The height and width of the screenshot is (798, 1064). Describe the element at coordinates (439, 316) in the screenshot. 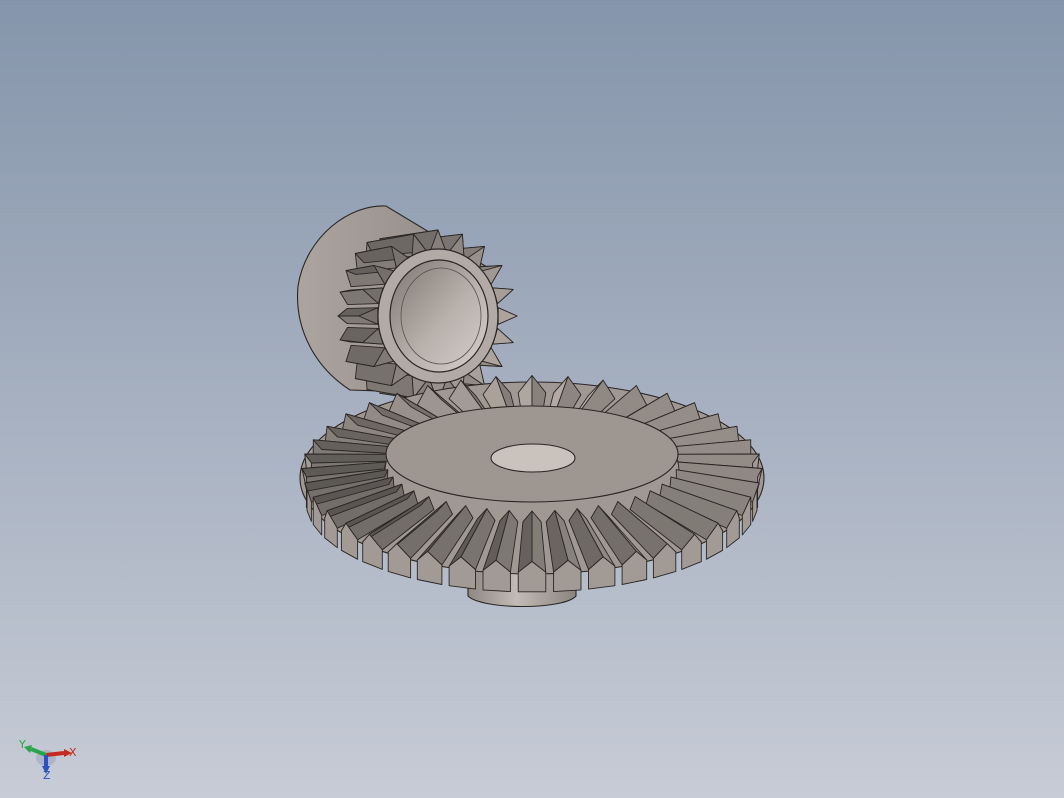

I see `pinion-bore` at that location.